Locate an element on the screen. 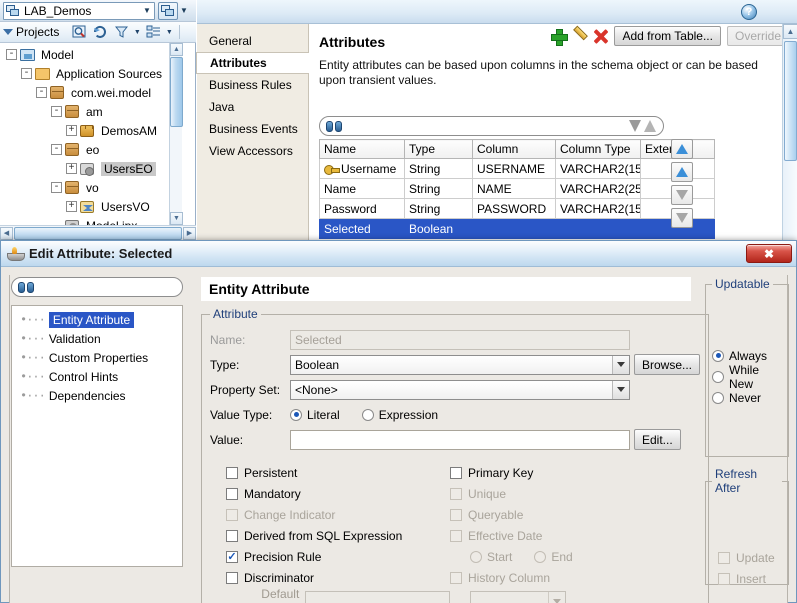 This screenshot has width=797, height=603. checkbox-primary-key: Primary Key is located at coordinates (565, 472).